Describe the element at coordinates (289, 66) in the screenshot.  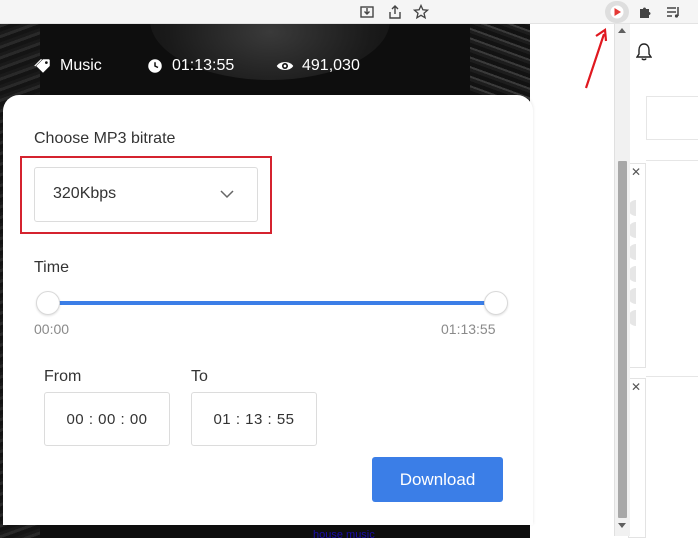
I see `eye-icon` at that location.